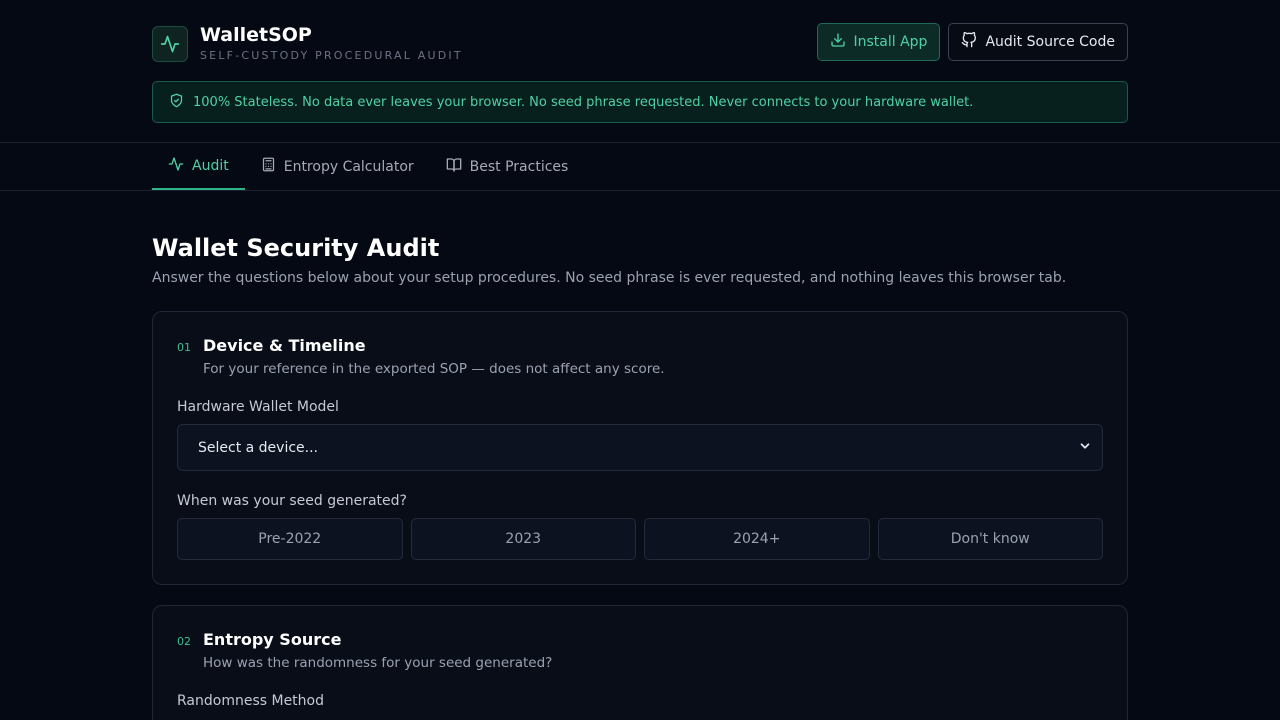  Describe the element at coordinates (1050, 42) in the screenshot. I see `audit-source-code-label: Audit Source Code` at that location.